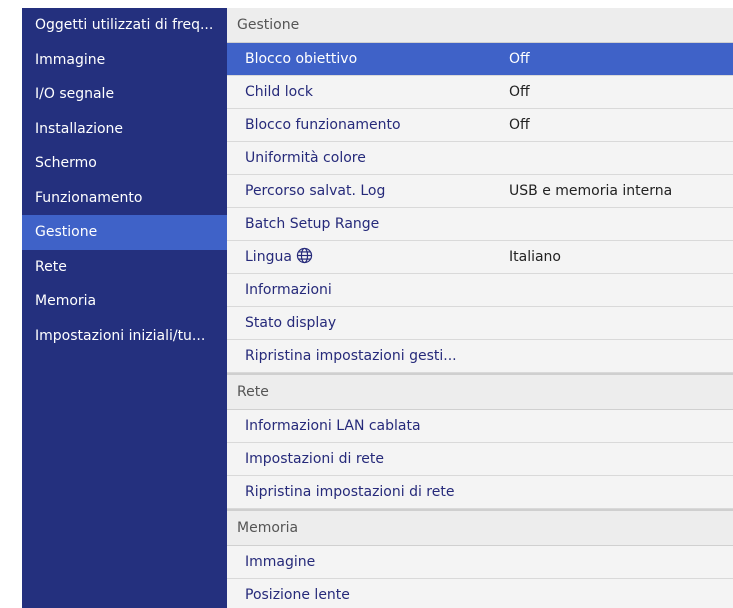 The width and height of the screenshot is (733, 608). Describe the element at coordinates (124, 232) in the screenshot. I see `sidebar-item-management: Gestione` at that location.